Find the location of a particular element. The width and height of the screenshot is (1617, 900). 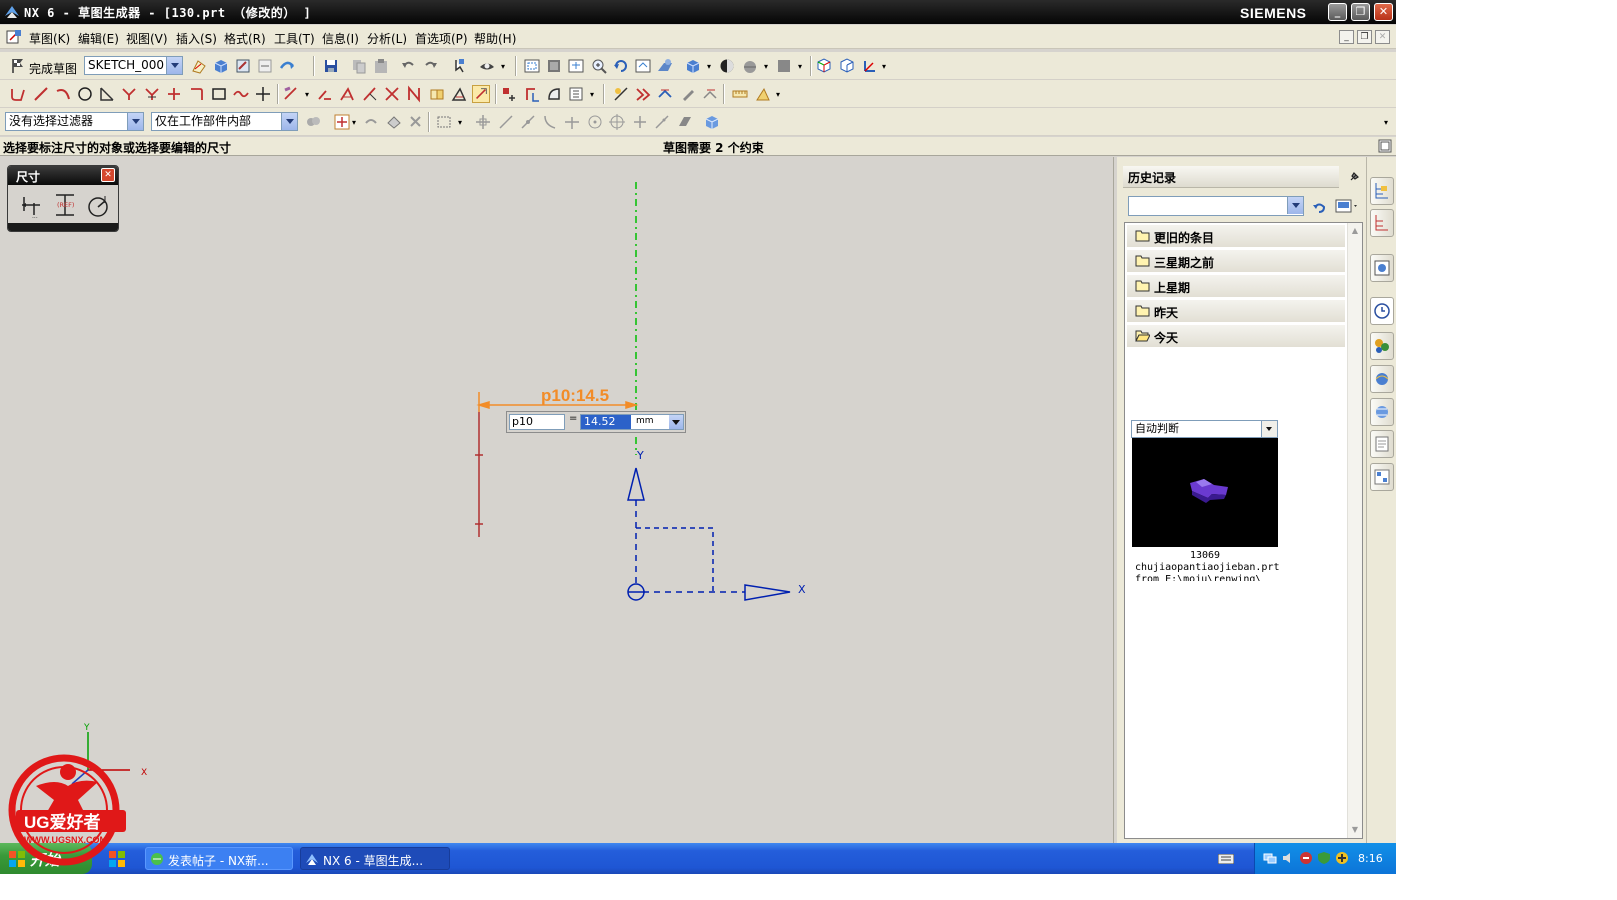

history-group-last-week: 上星期 is located at coordinates (1236, 286).